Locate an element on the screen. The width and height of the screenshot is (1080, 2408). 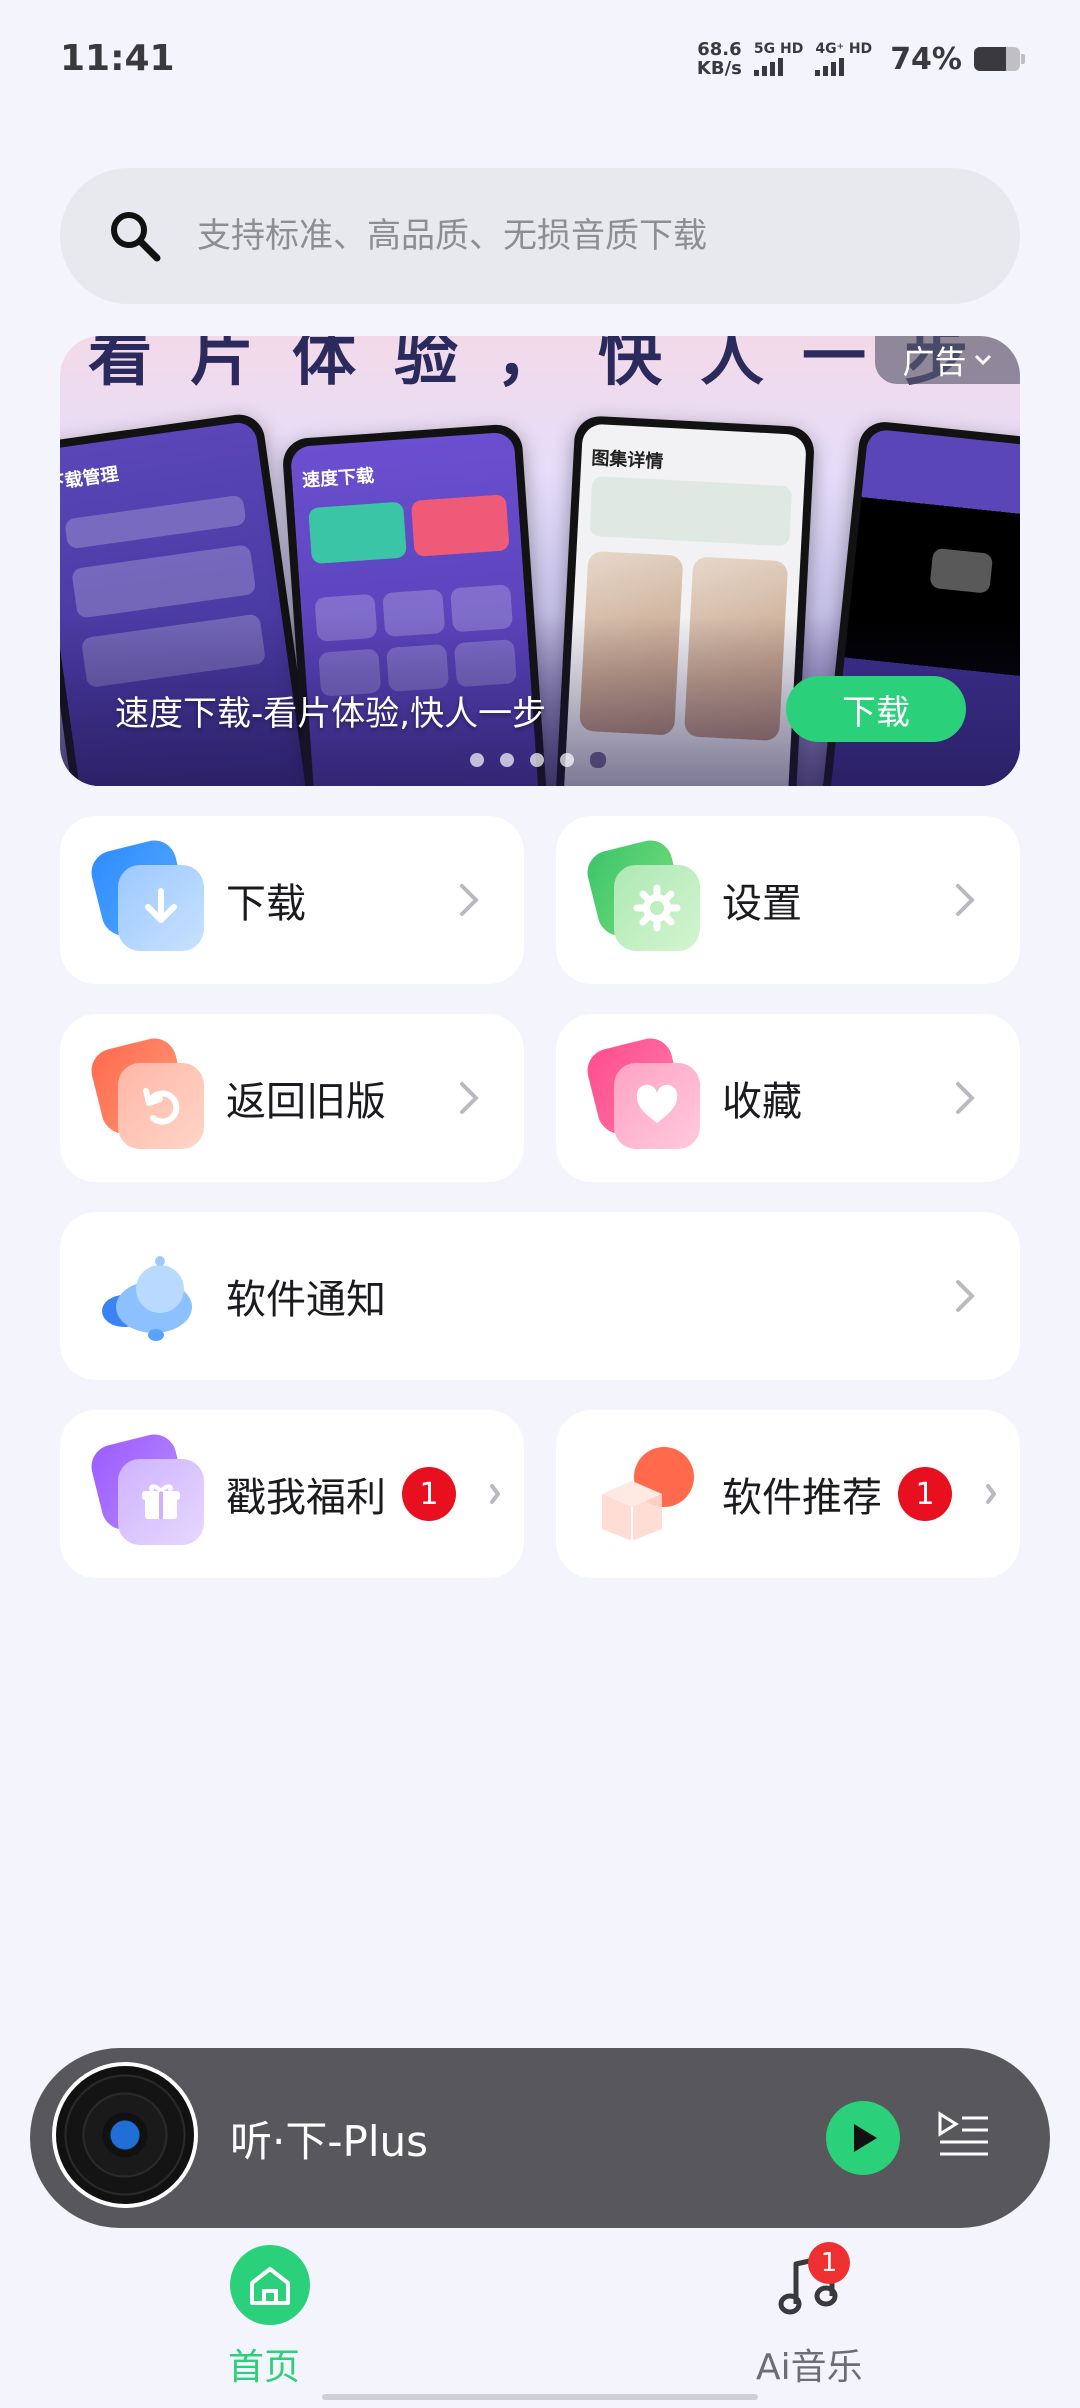
cube-icon is located at coordinates (647, 1494).